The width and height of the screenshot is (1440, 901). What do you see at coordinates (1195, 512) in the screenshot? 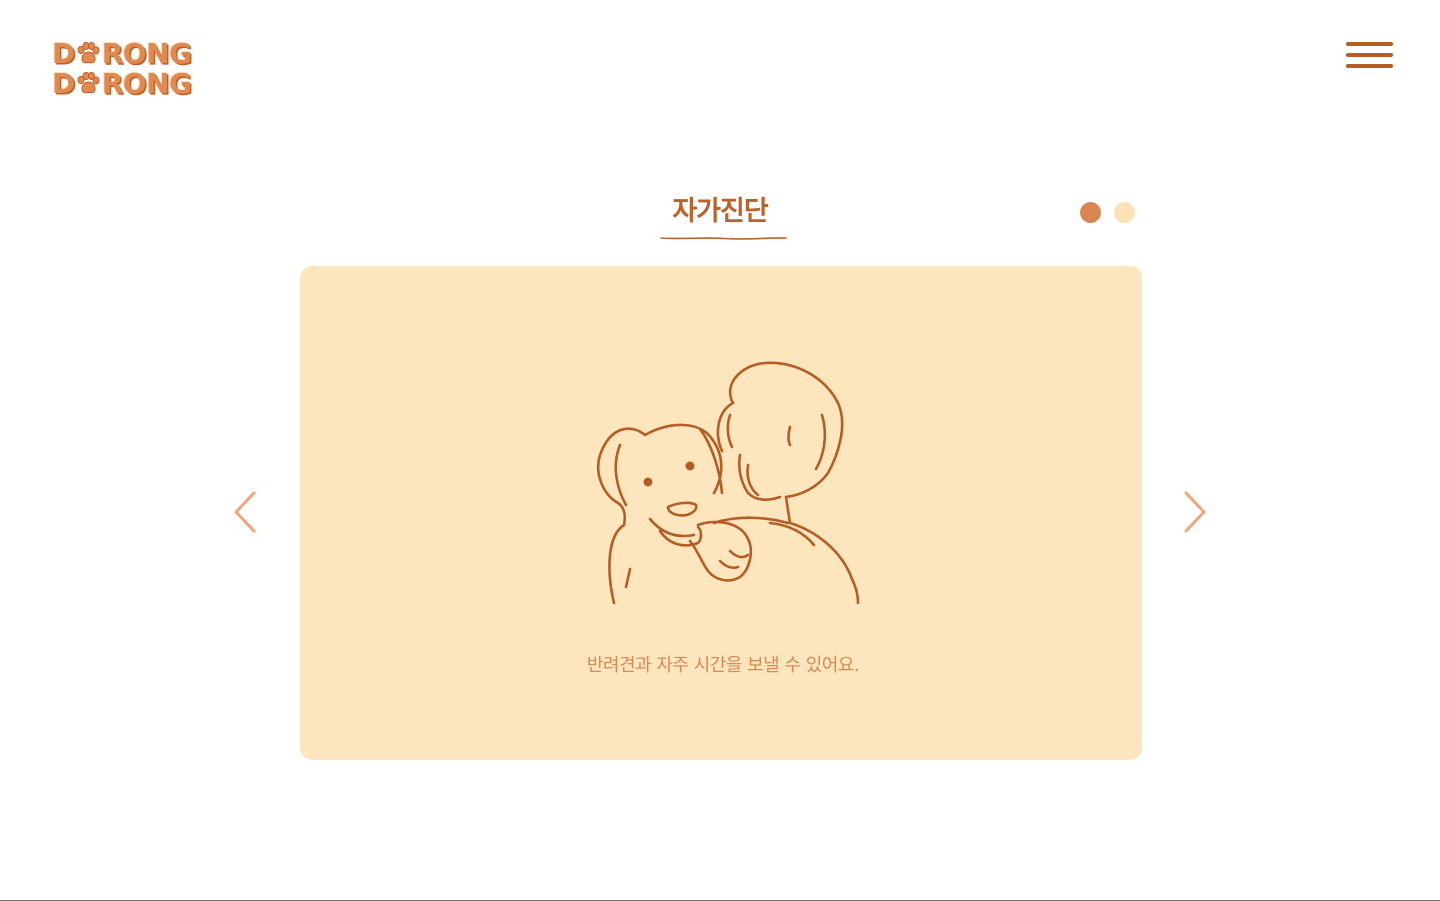
I see `chevron-right-icon` at bounding box center [1195, 512].